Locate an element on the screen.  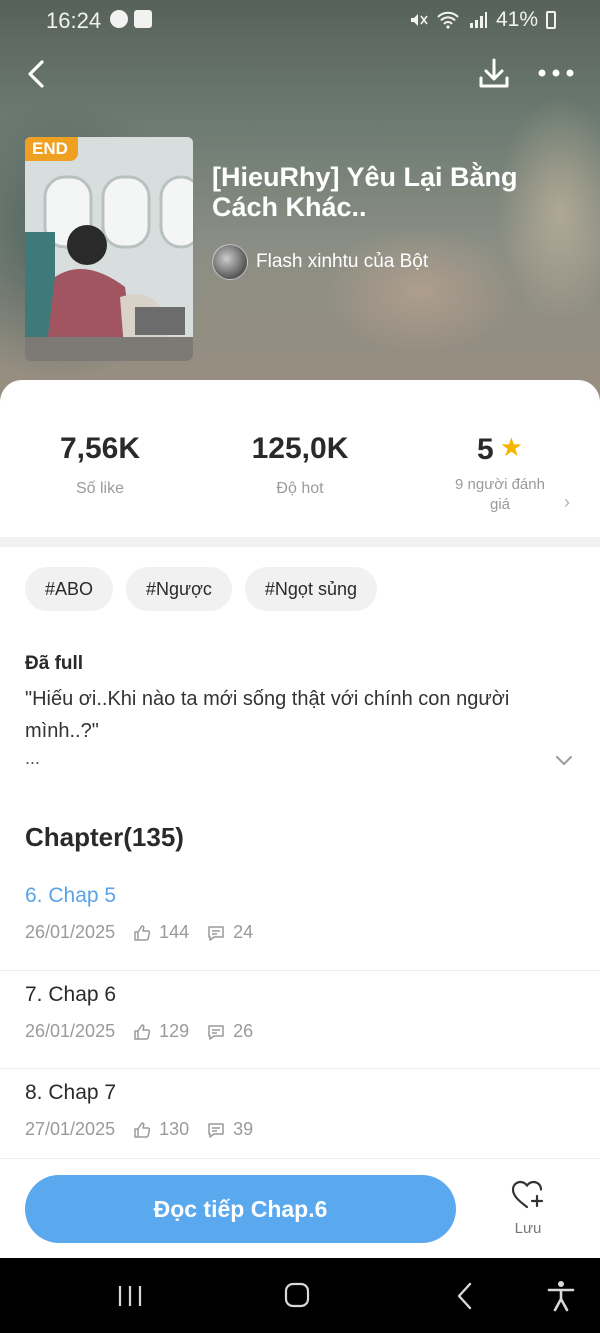
rating-label: 9 người đánh giá is located at coordinates (500, 494).